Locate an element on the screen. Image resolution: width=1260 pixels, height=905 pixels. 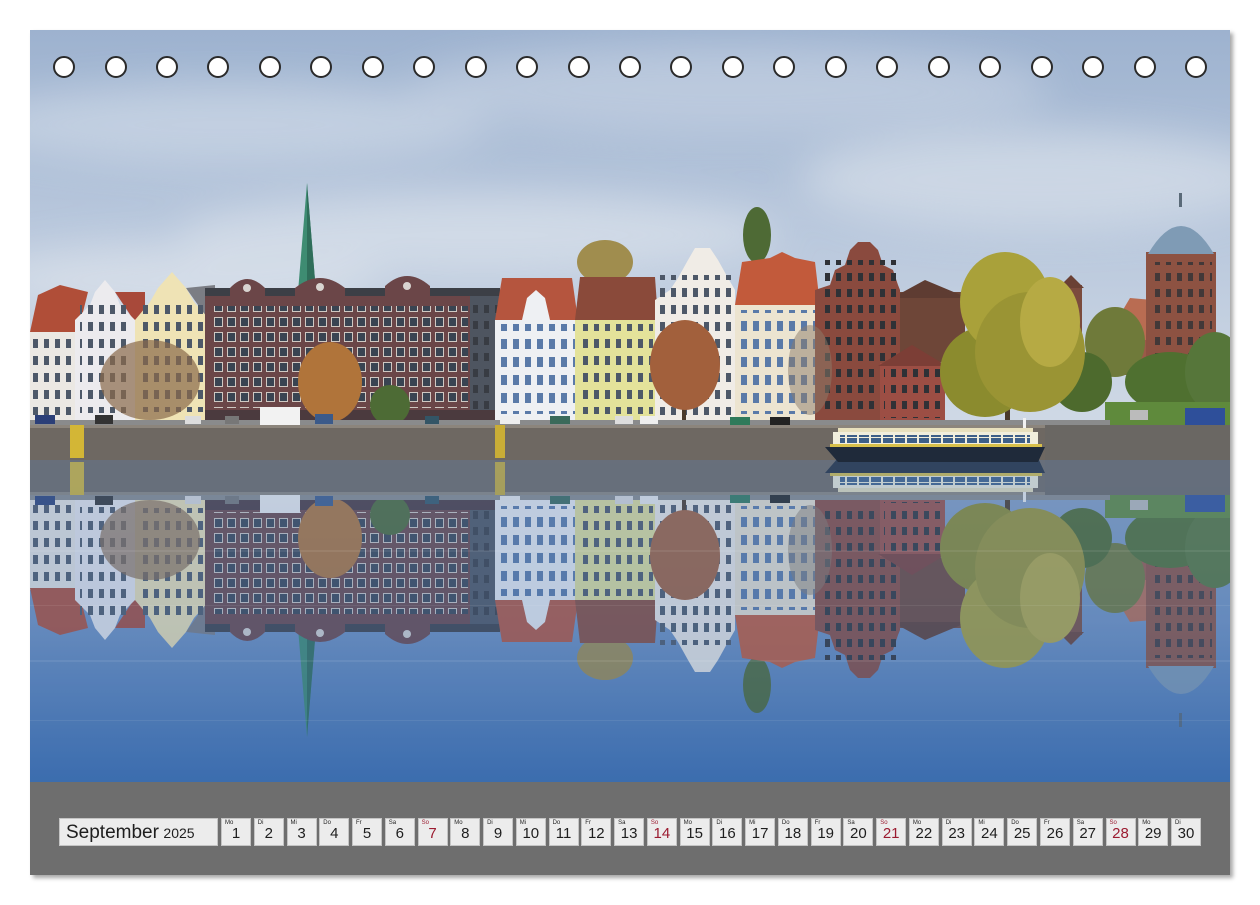
day-number: 27 is located at coordinates (1088, 833).